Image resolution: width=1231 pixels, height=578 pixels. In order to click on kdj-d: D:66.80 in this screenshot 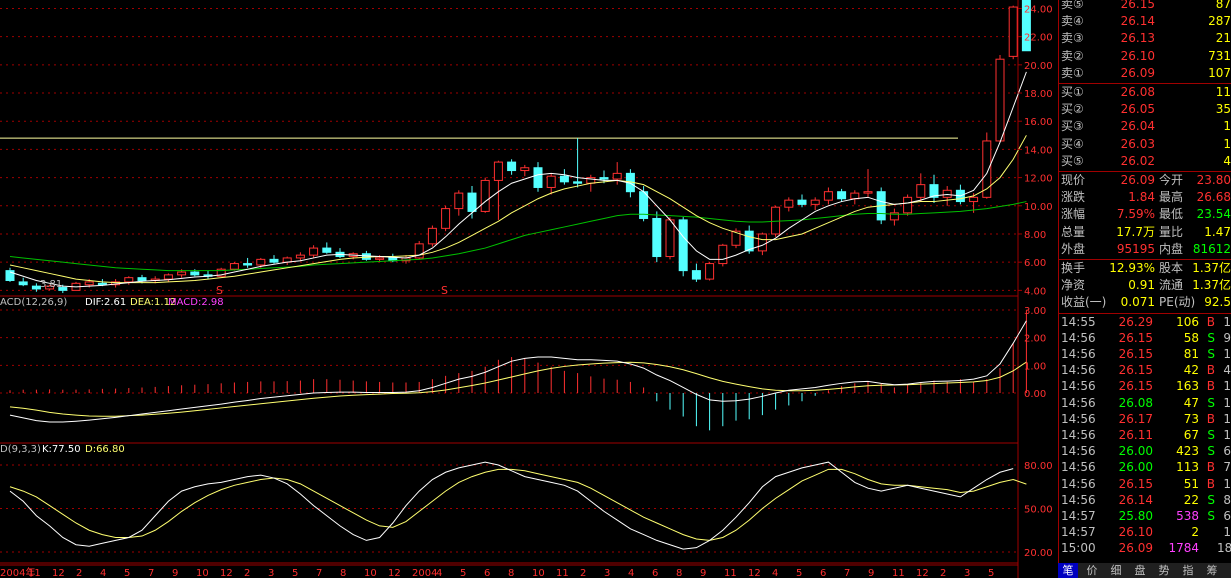, I will do `click(105, 449)`.